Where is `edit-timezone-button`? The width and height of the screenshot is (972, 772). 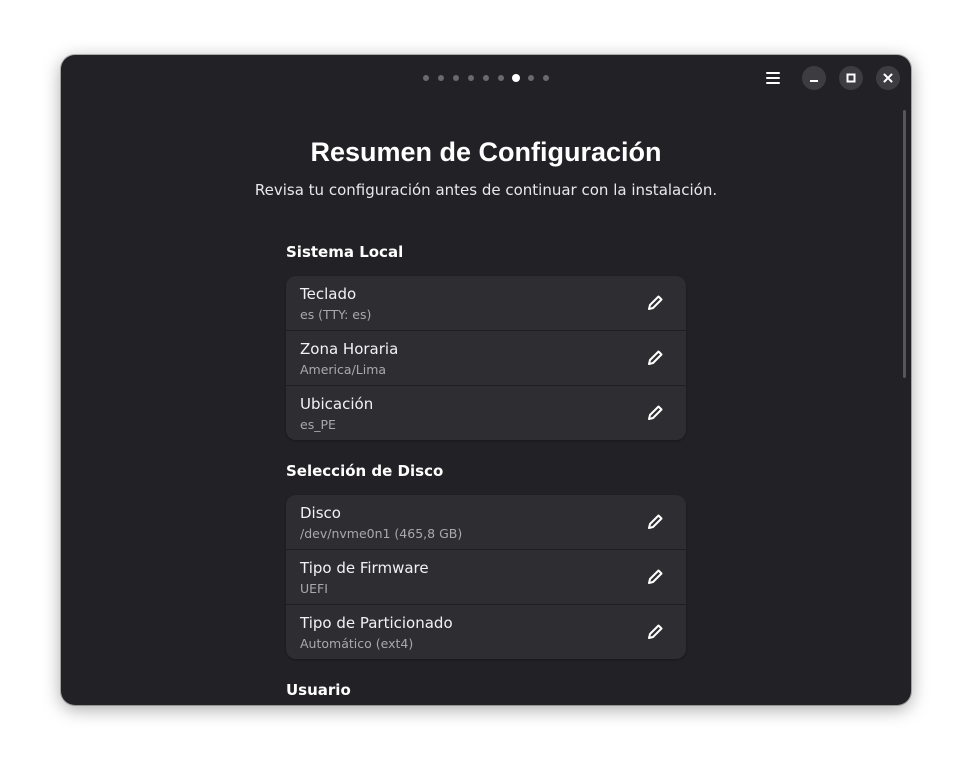 edit-timezone-button is located at coordinates (655, 358).